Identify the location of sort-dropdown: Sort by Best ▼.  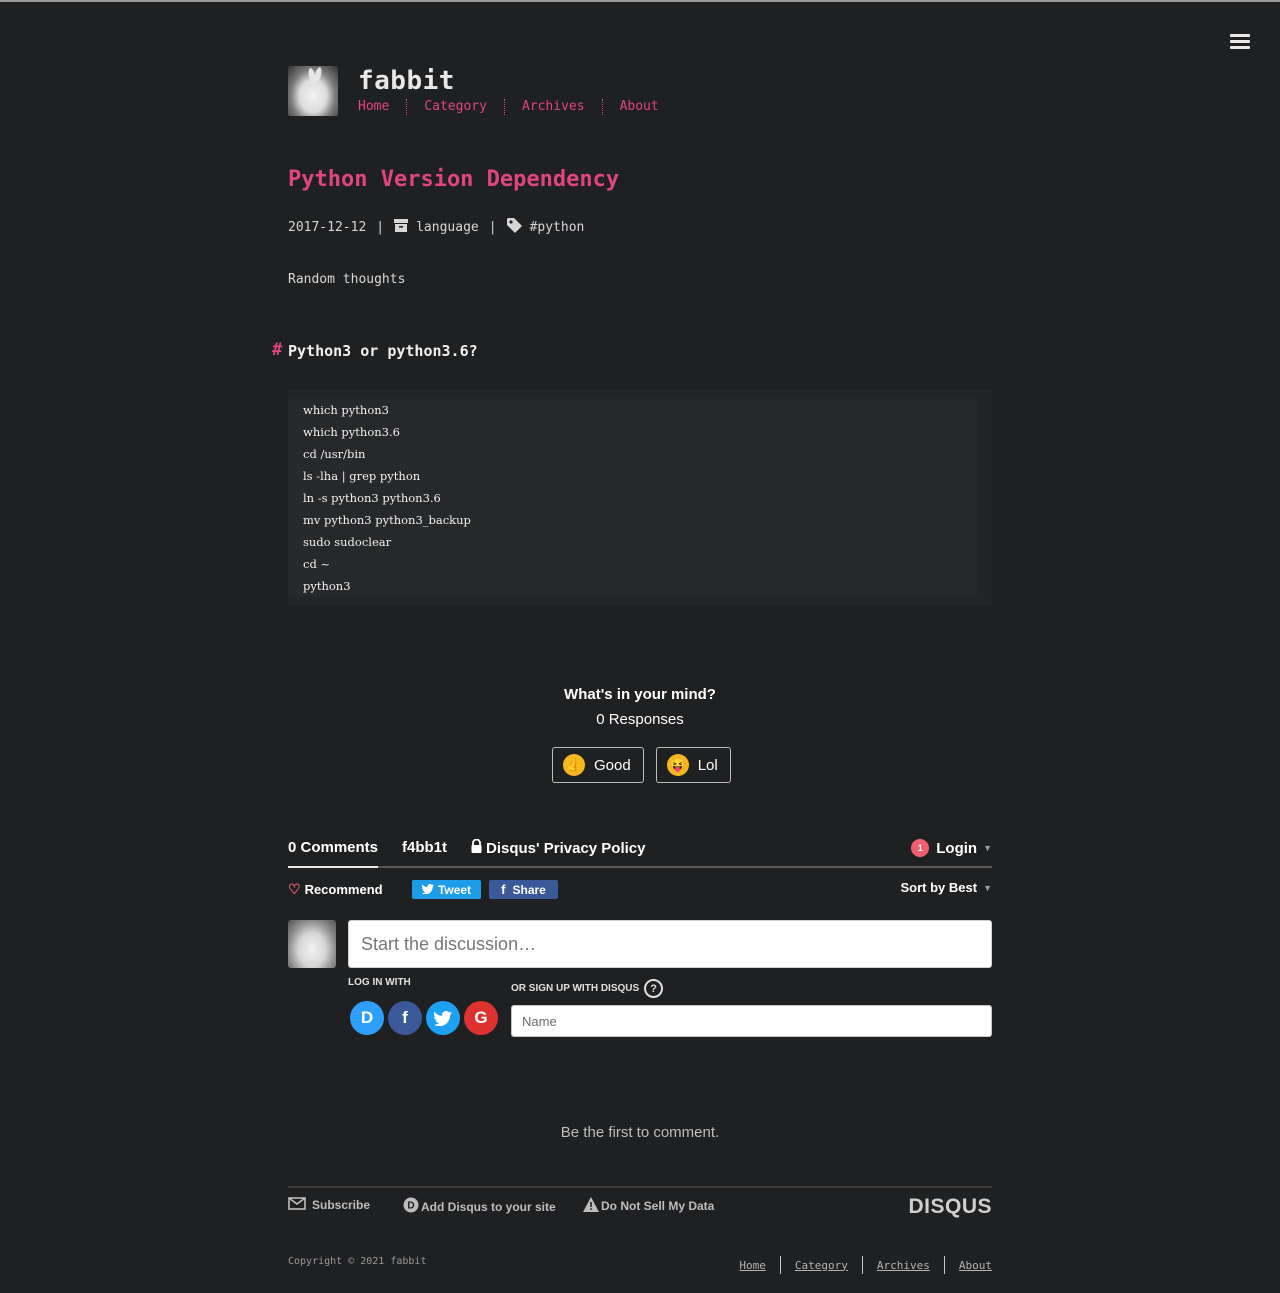
(947, 887).